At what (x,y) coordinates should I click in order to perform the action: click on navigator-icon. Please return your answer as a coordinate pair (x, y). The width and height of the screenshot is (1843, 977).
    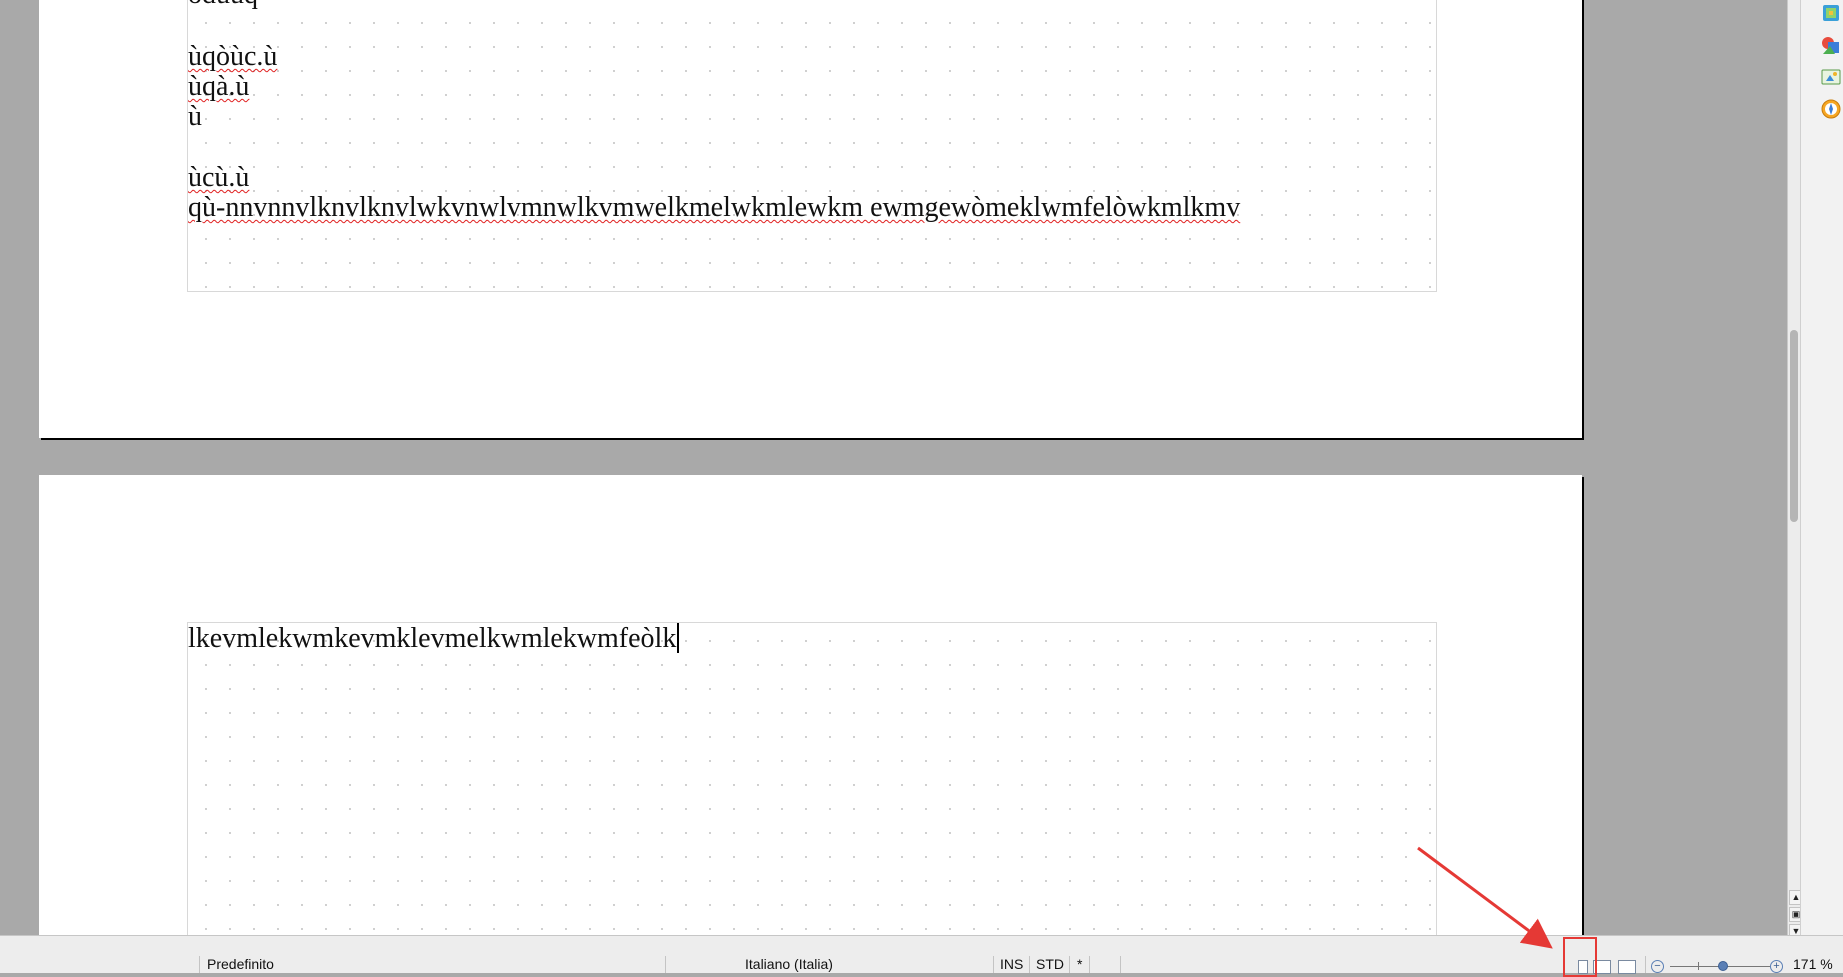
    Looking at the image, I should click on (1831, 77).